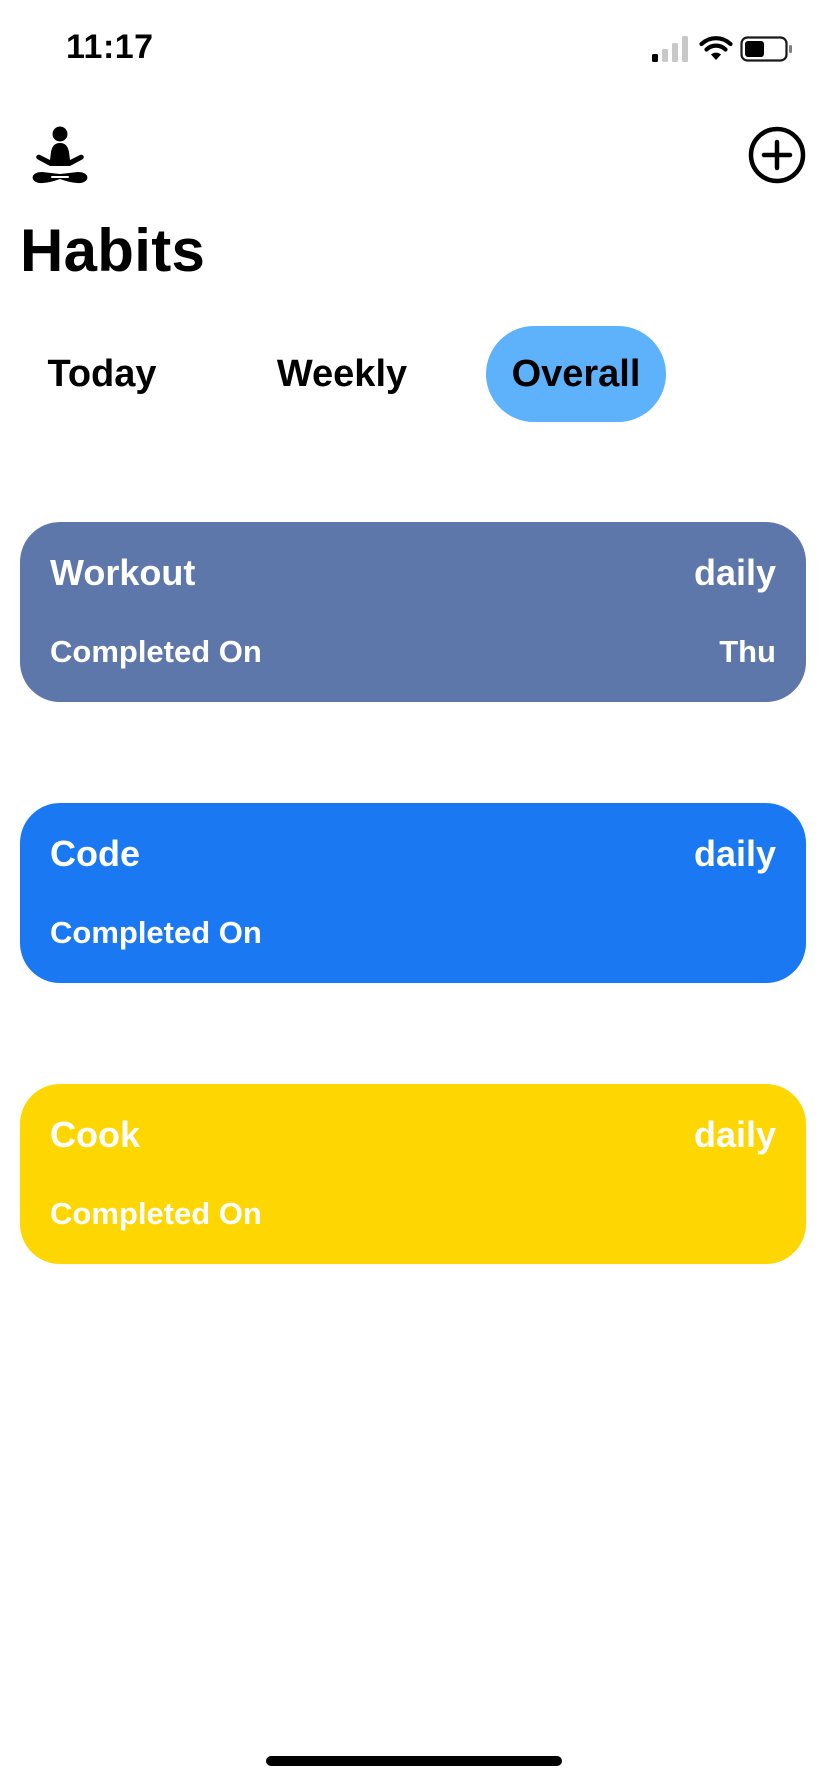  What do you see at coordinates (110, 47) in the screenshot?
I see `status-time: 11:17` at bounding box center [110, 47].